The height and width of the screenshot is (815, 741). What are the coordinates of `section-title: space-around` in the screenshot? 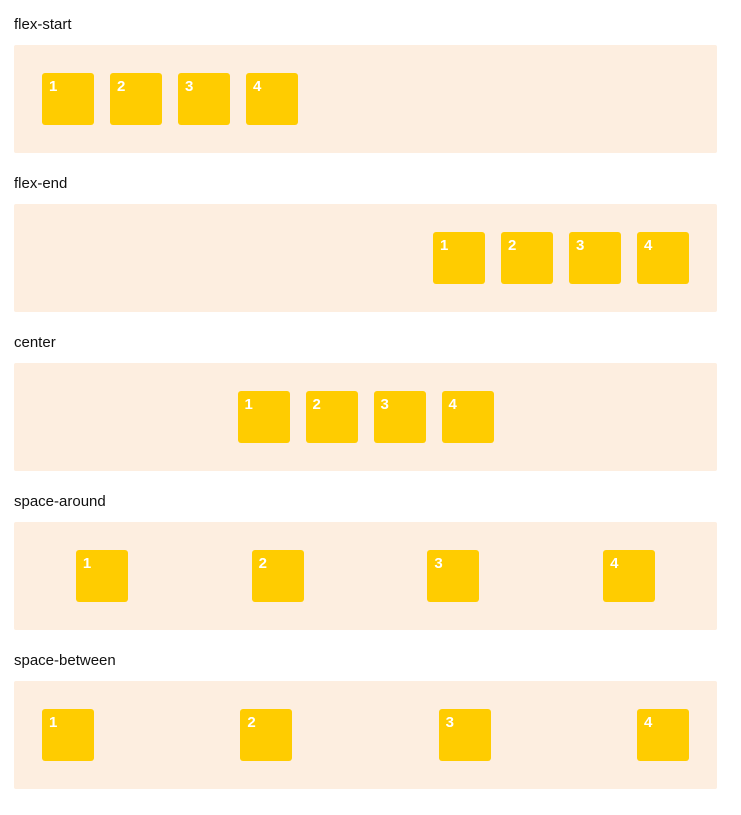 It's located at (60, 501).